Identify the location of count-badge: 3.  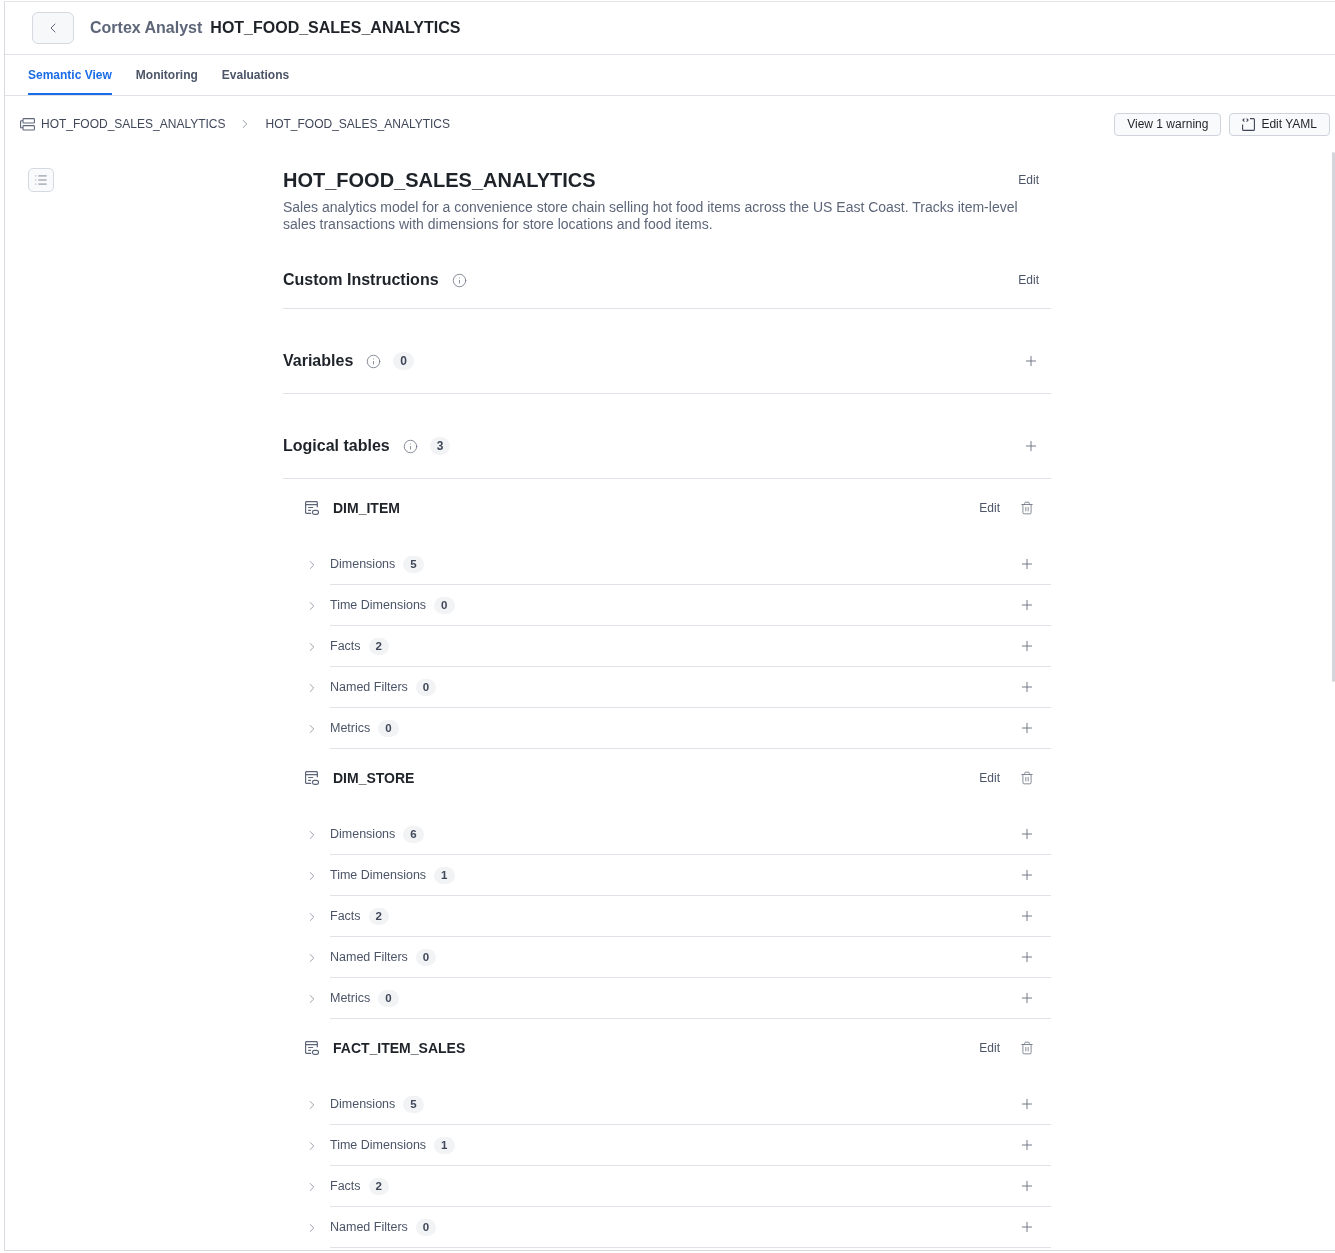
(440, 446).